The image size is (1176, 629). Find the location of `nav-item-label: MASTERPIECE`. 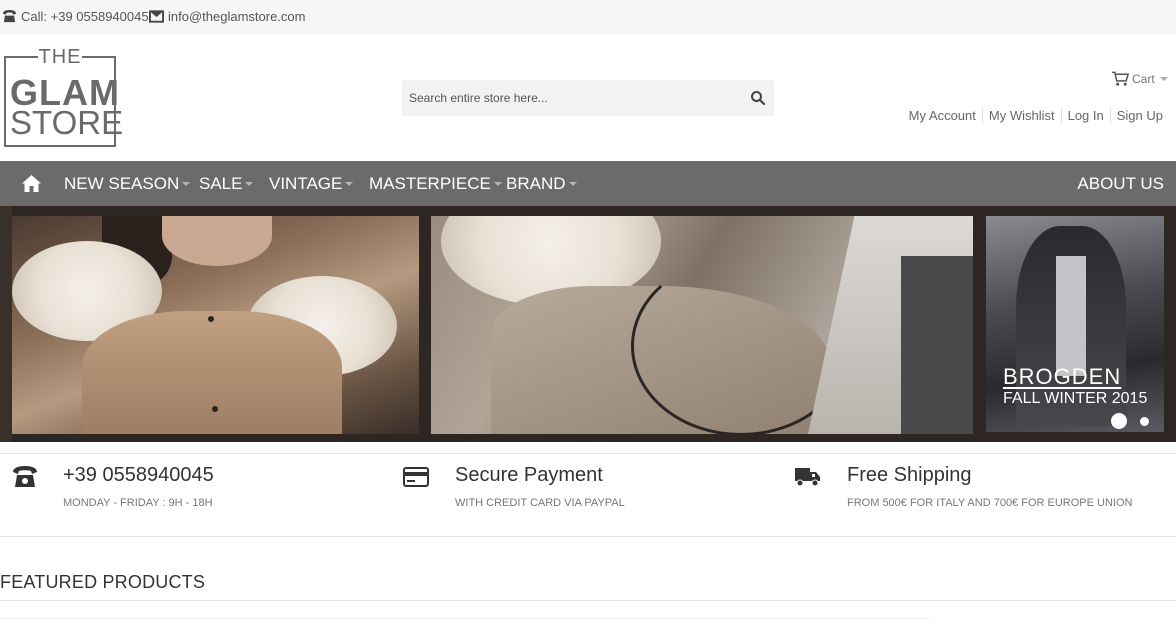

nav-item-label: MASTERPIECE is located at coordinates (430, 183).